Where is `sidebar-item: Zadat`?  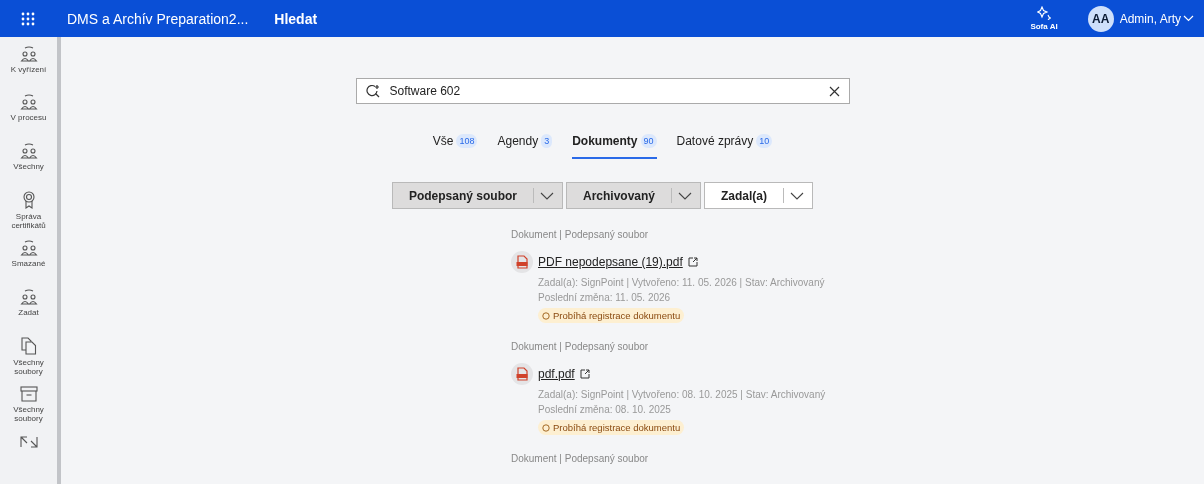
sidebar-item: Zadat is located at coordinates (28, 312).